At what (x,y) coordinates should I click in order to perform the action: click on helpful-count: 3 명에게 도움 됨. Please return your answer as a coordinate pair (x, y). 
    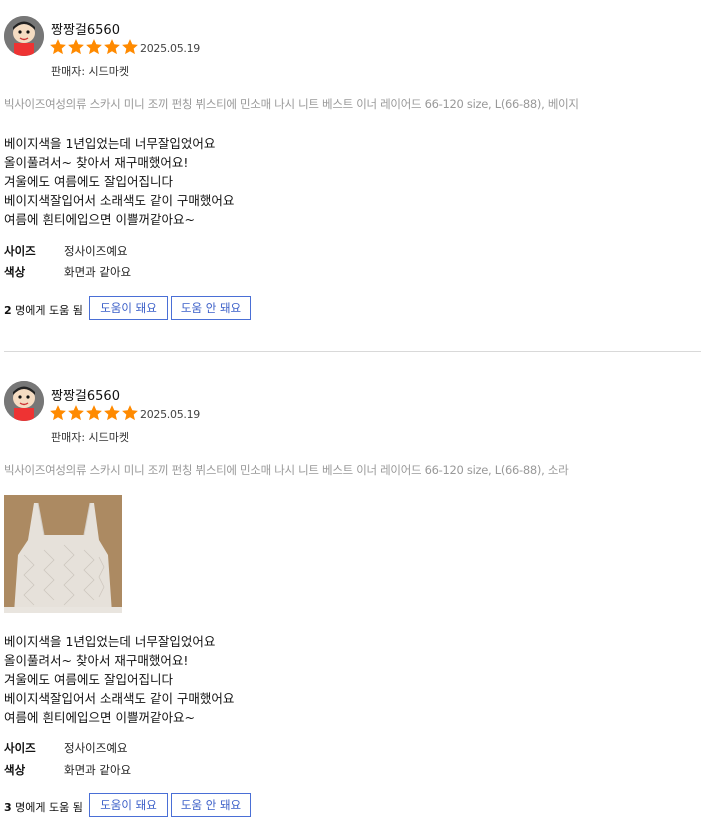
    Looking at the image, I should click on (43, 807).